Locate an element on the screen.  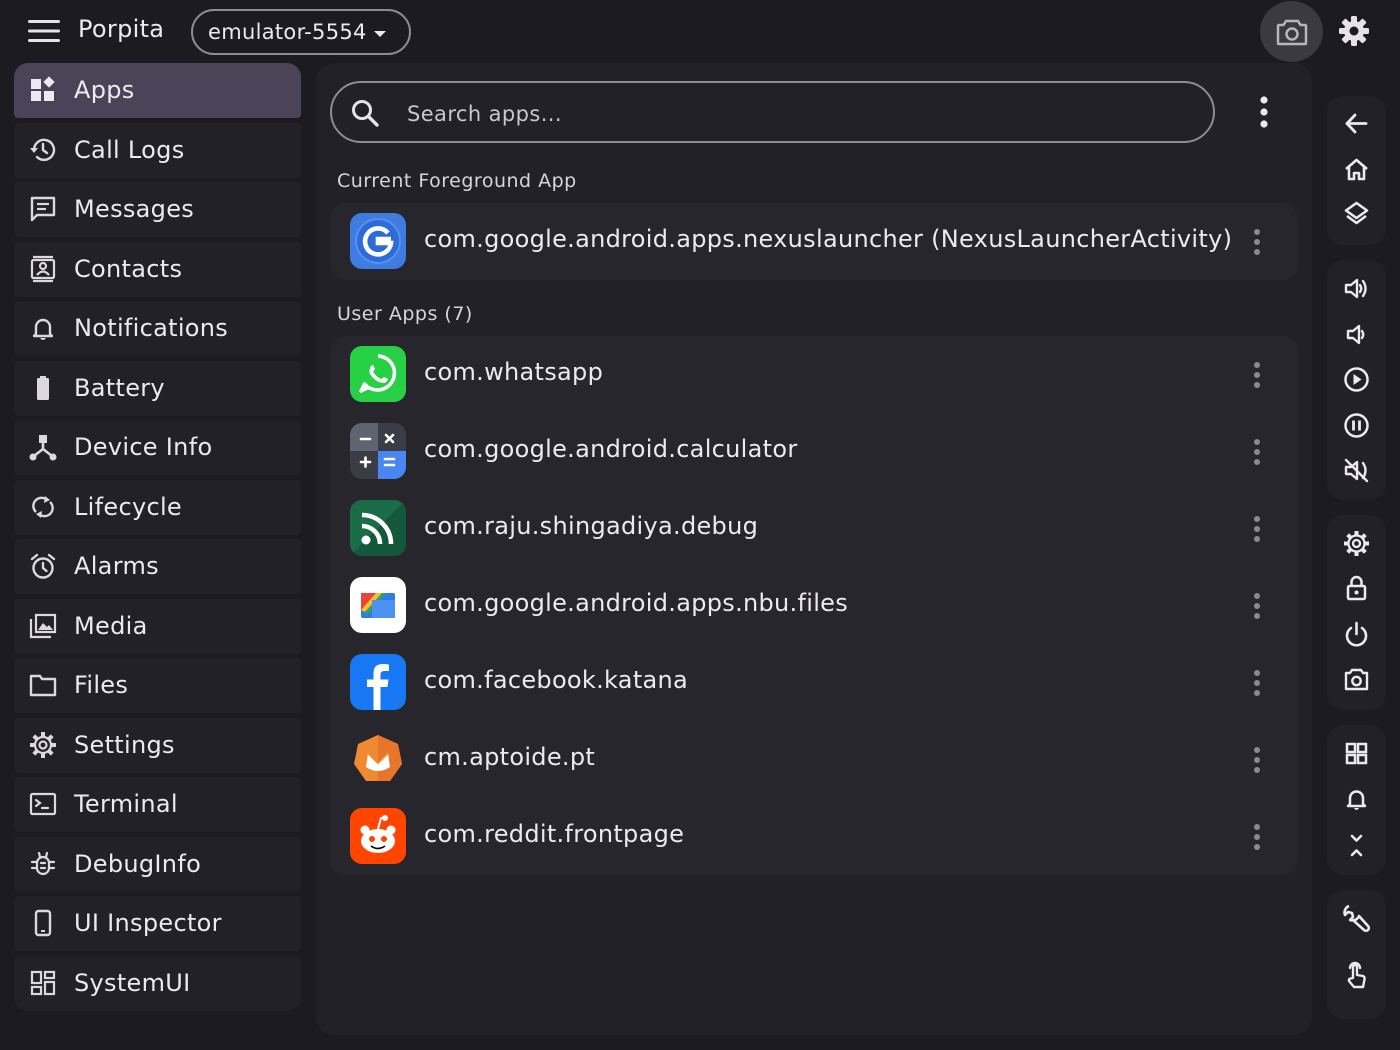
sidebar-item-apps: Apps is located at coordinates (157, 90).